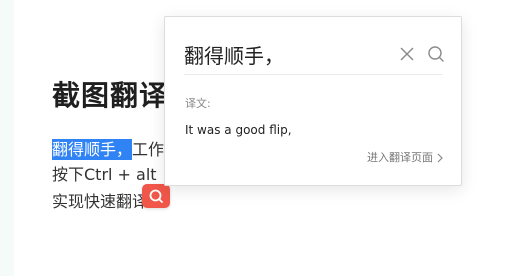  I want to click on close-icon, so click(407, 54).